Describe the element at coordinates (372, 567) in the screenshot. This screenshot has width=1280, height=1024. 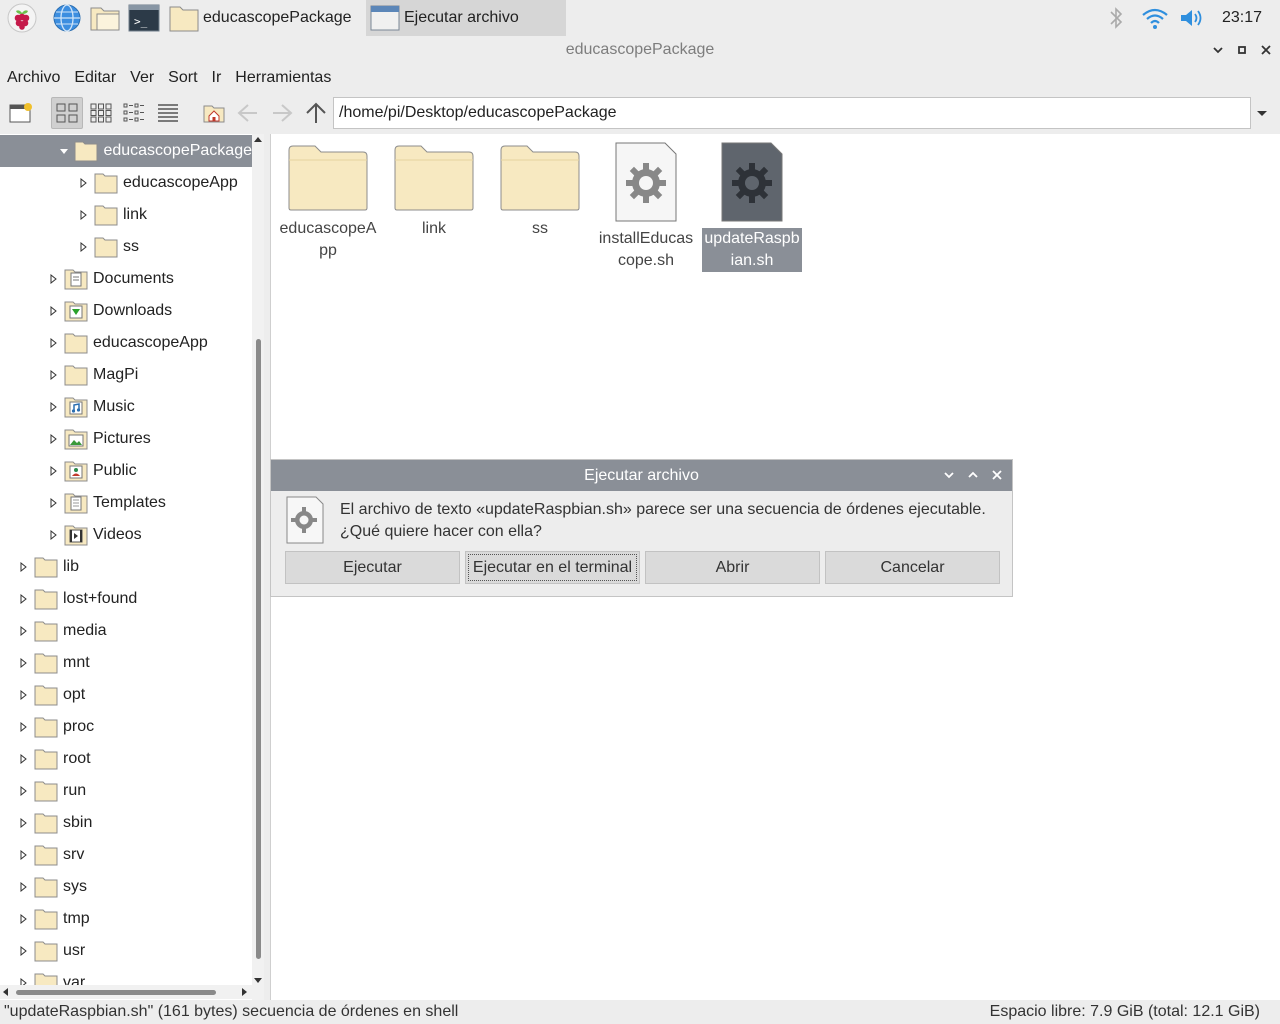
I see `run-button: Ejecutar` at that location.